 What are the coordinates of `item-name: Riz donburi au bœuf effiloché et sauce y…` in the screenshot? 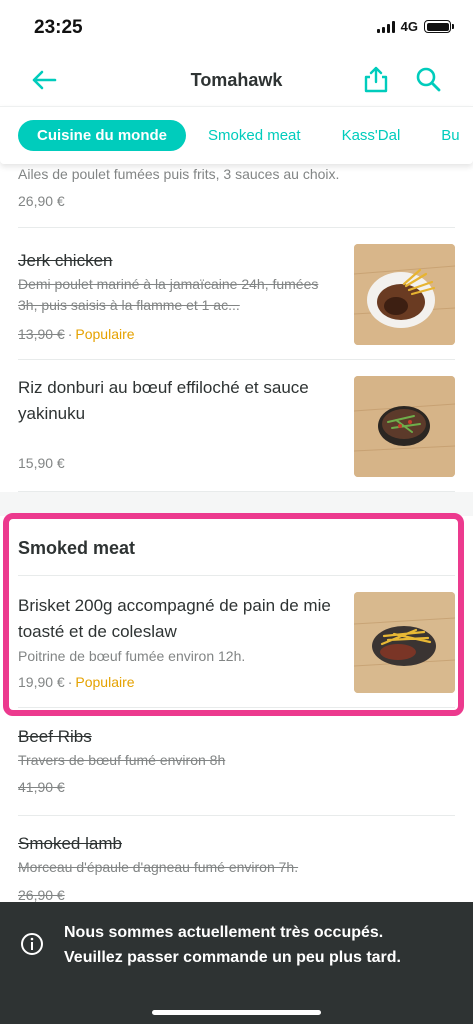 It's located at (163, 400).